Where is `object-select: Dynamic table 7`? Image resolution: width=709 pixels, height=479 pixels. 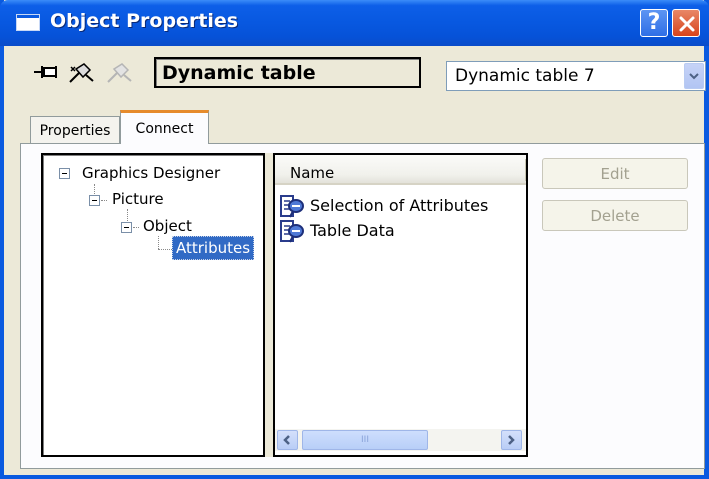 object-select: Dynamic table 7 is located at coordinates (576, 76).